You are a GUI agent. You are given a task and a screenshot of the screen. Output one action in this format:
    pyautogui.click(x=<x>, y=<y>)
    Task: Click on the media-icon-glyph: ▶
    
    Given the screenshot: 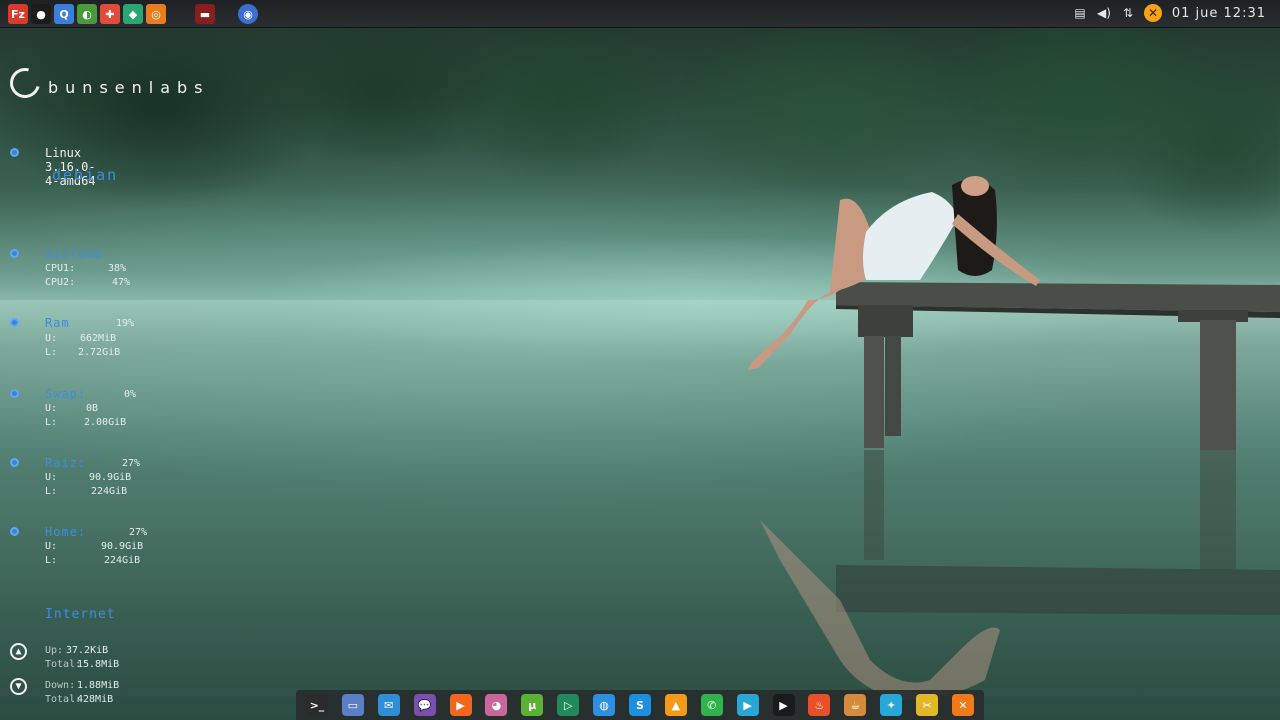 What is the action you would take?
    pyautogui.click(x=460, y=705)
    